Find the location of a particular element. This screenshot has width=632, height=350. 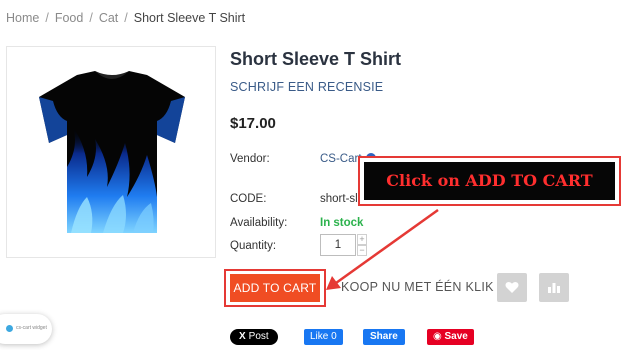

product-price: $17.00 is located at coordinates (253, 123).